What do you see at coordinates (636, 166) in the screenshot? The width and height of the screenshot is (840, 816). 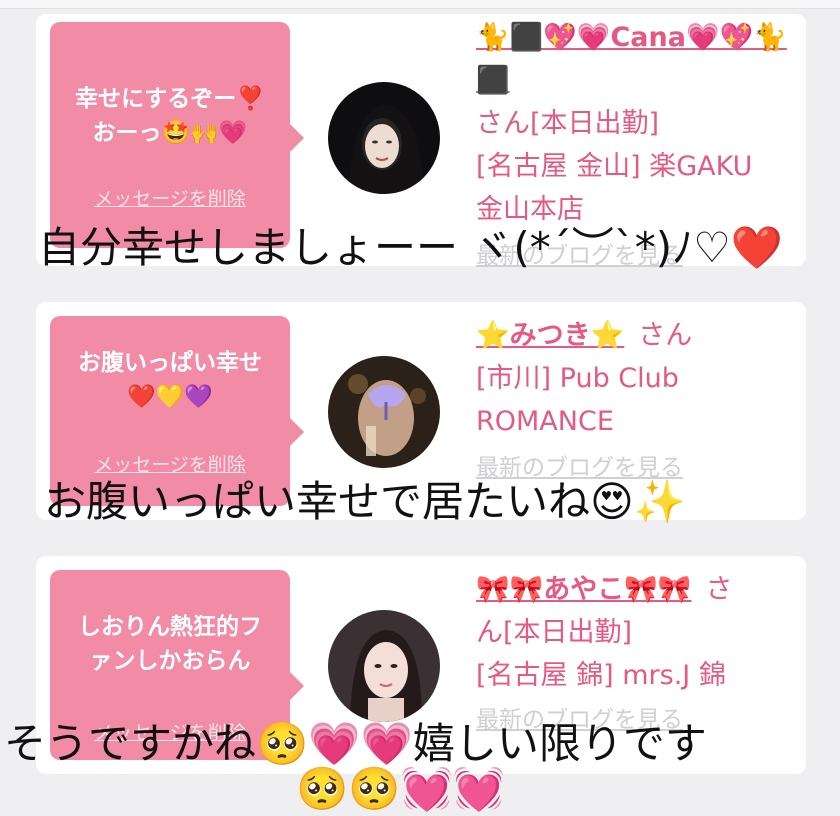 I see `shop-area: [名古屋 金山] 楽GAKU` at bounding box center [636, 166].